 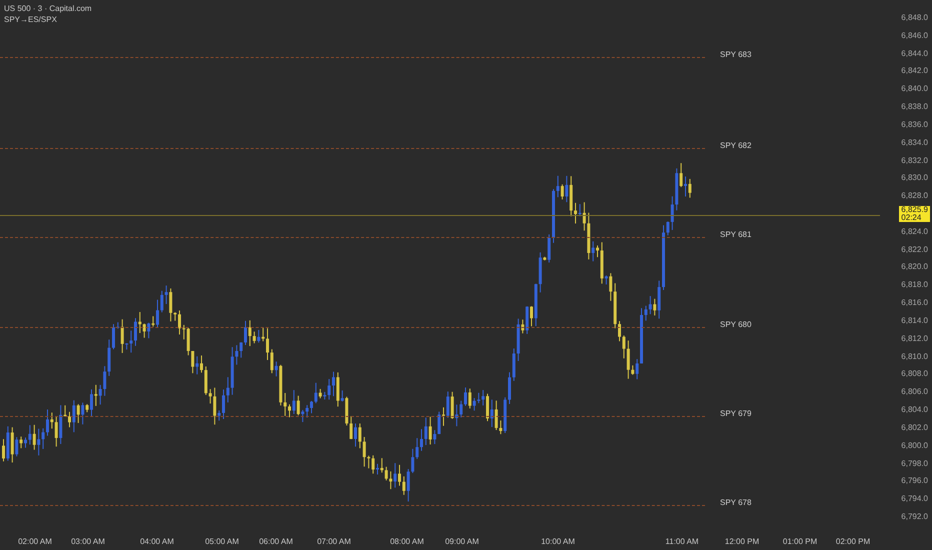 I want to click on axis-label: 6,842.0, so click(x=914, y=71).